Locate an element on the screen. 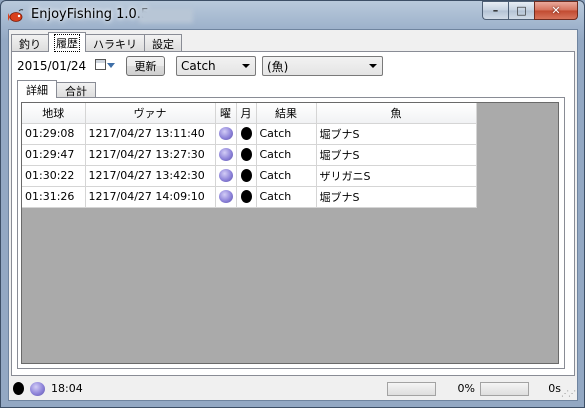 The height and width of the screenshot is (408, 585). tab-label: 設定 is located at coordinates (163, 44).